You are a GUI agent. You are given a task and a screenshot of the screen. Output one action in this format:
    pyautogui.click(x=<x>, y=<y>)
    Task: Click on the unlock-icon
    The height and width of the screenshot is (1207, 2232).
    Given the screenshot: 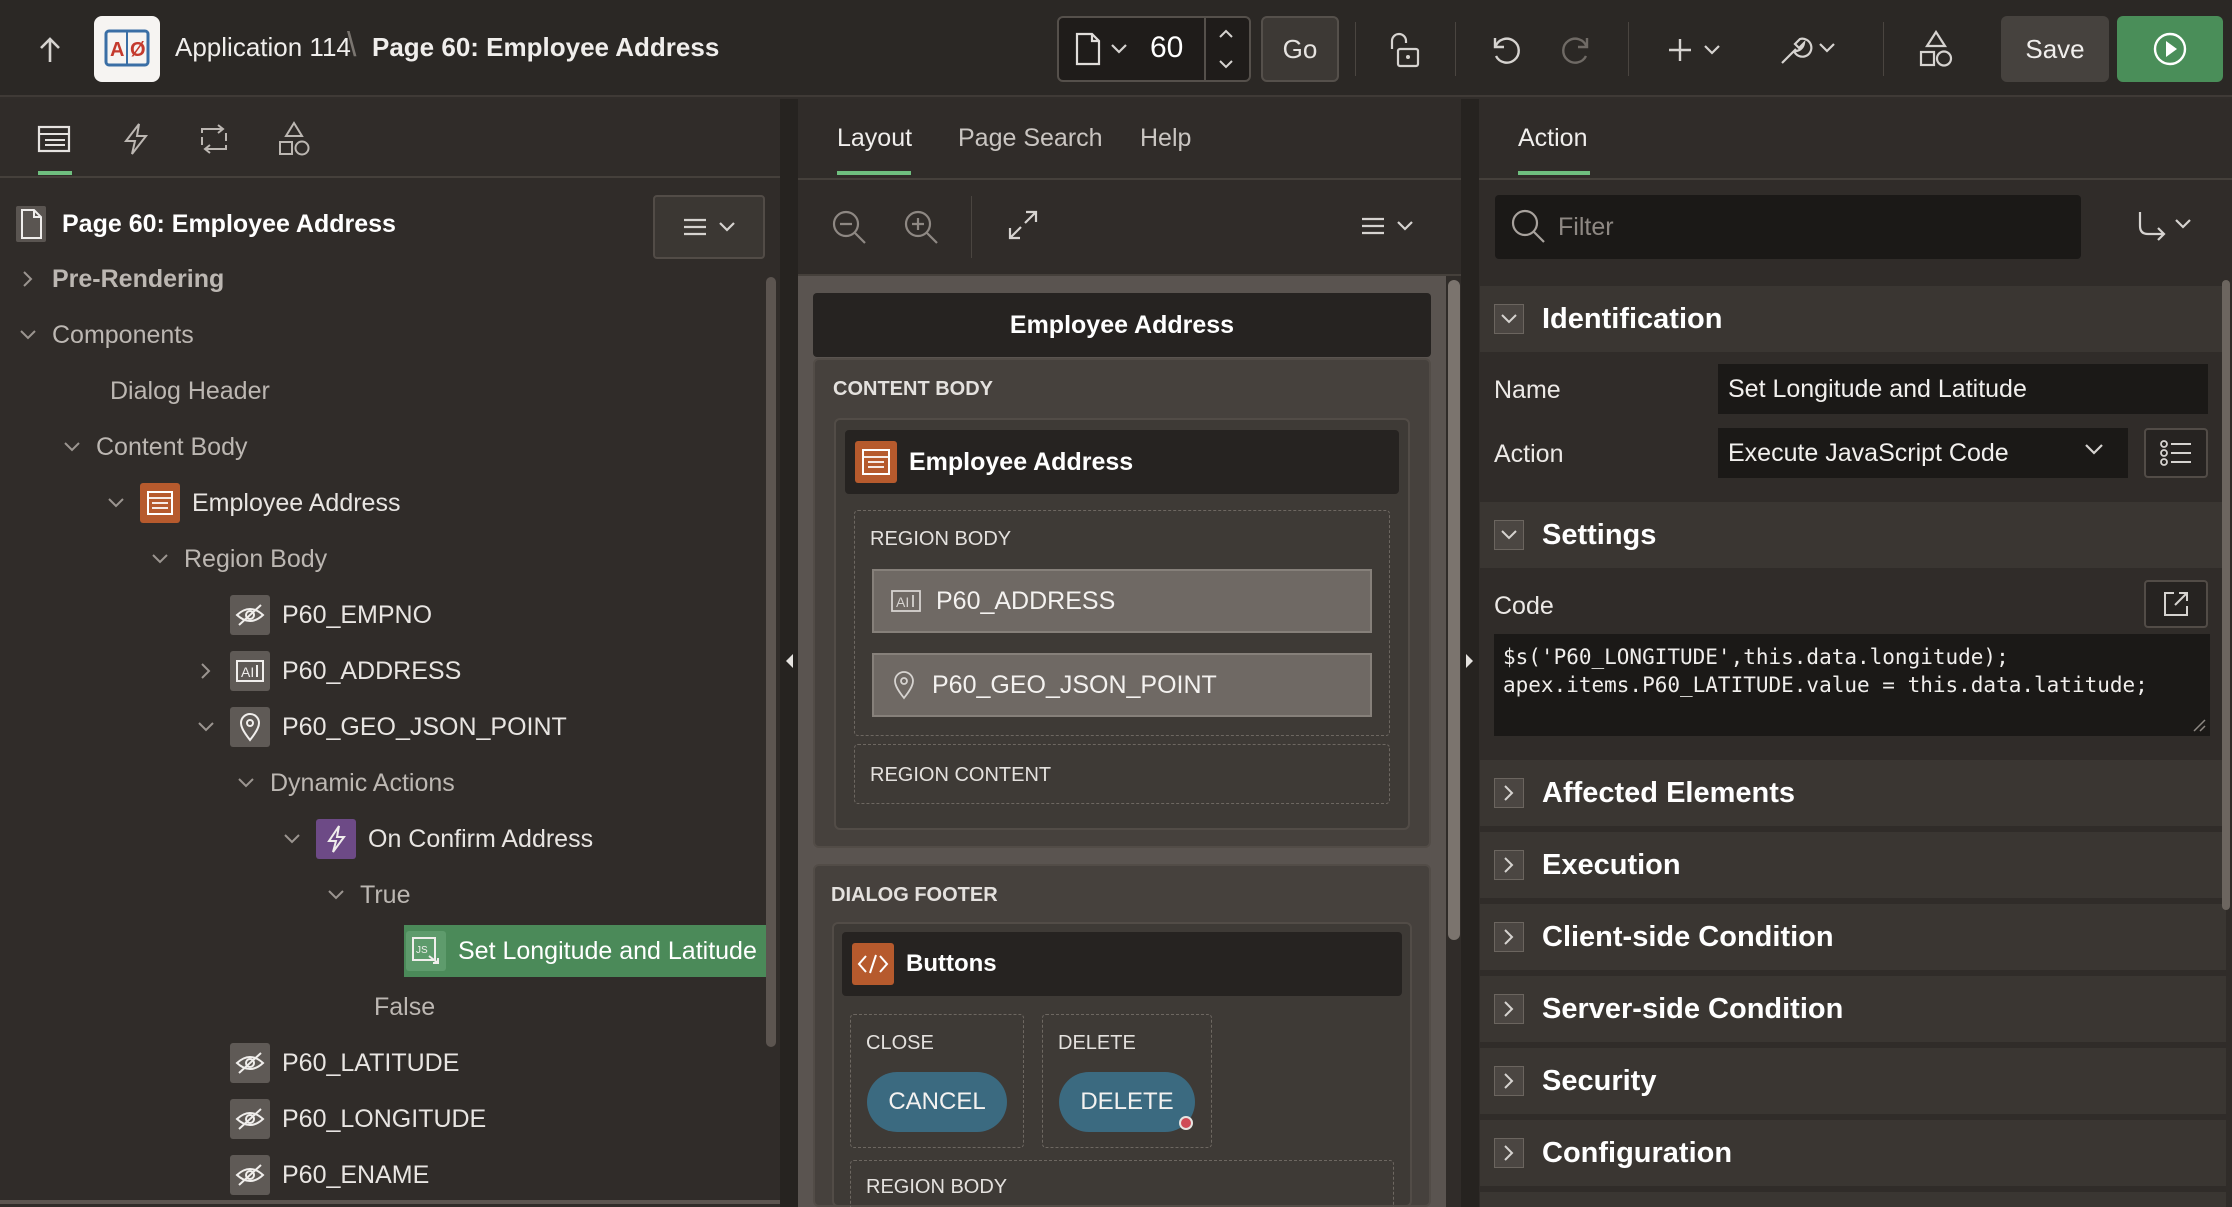 What is the action you would take?
    pyautogui.click(x=1405, y=50)
    